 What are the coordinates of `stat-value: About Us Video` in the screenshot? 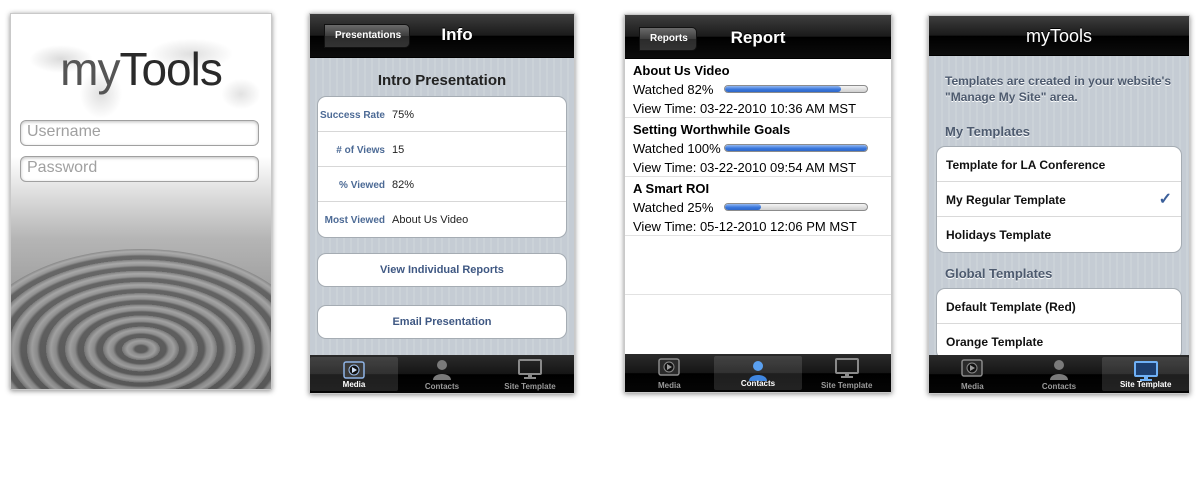 It's located at (430, 220).